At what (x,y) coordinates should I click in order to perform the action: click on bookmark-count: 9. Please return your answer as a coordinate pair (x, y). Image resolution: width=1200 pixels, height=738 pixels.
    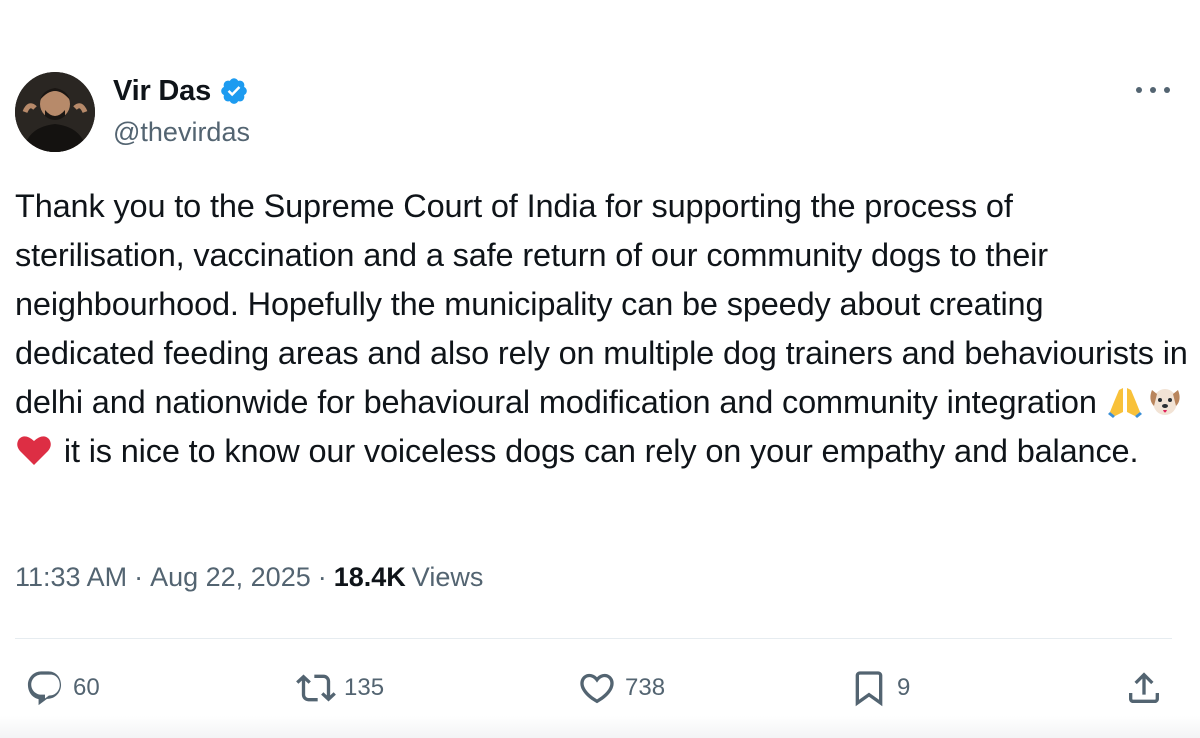
    Looking at the image, I should click on (904, 687).